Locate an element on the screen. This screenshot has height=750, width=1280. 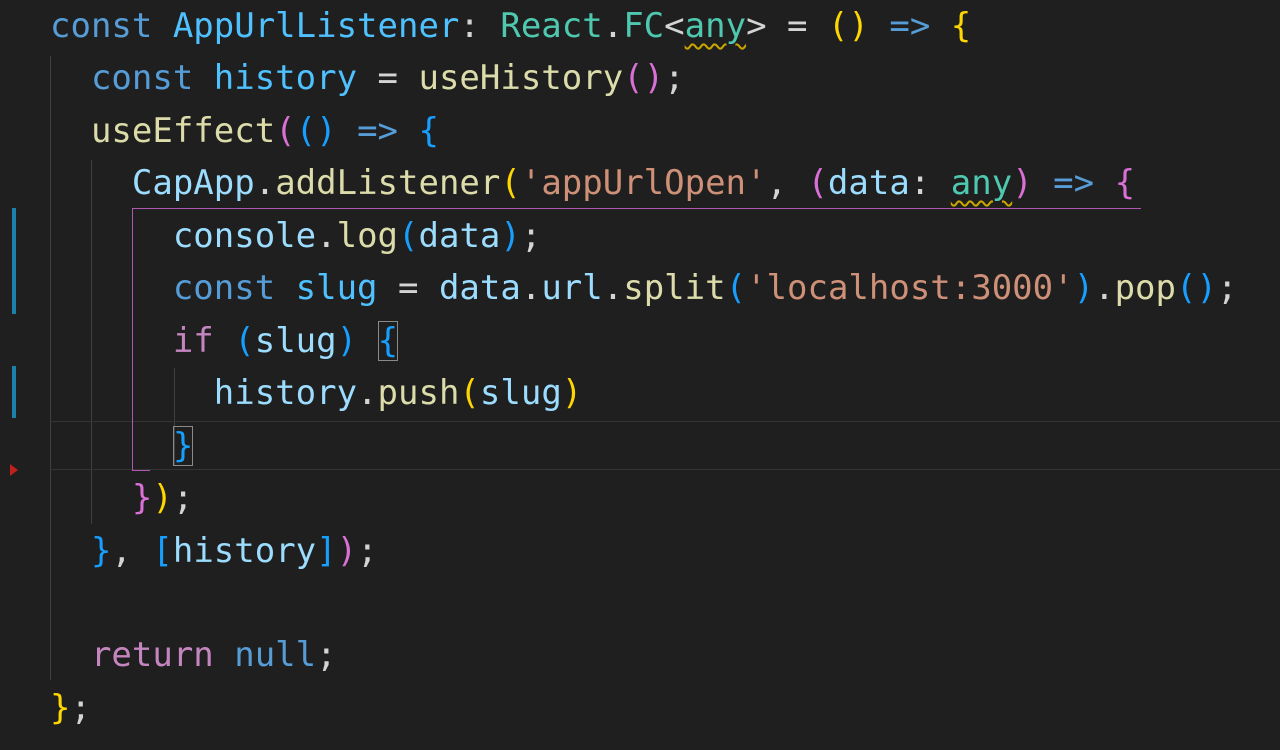
code-token: AppUrlListener is located at coordinates (316, 26).